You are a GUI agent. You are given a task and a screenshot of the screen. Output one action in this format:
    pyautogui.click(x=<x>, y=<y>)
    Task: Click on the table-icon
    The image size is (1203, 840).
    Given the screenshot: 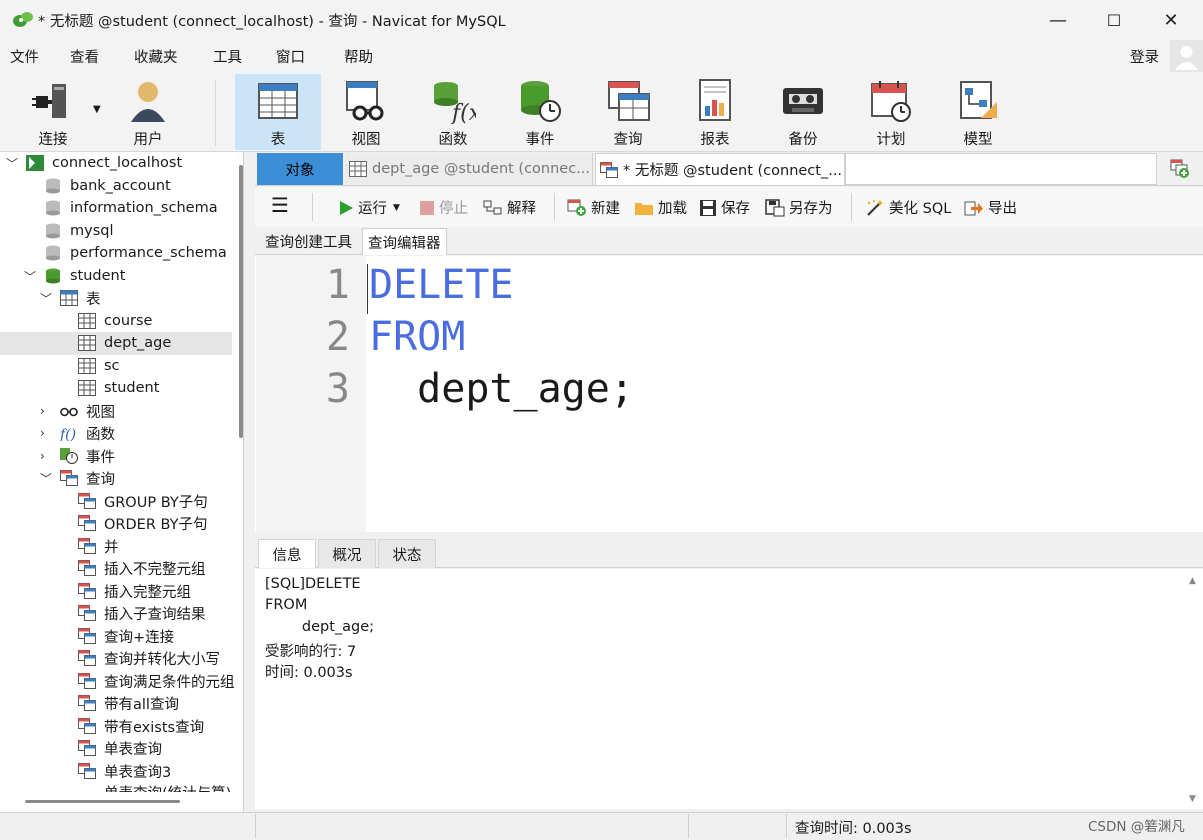 What is the action you would take?
    pyautogui.click(x=87, y=388)
    